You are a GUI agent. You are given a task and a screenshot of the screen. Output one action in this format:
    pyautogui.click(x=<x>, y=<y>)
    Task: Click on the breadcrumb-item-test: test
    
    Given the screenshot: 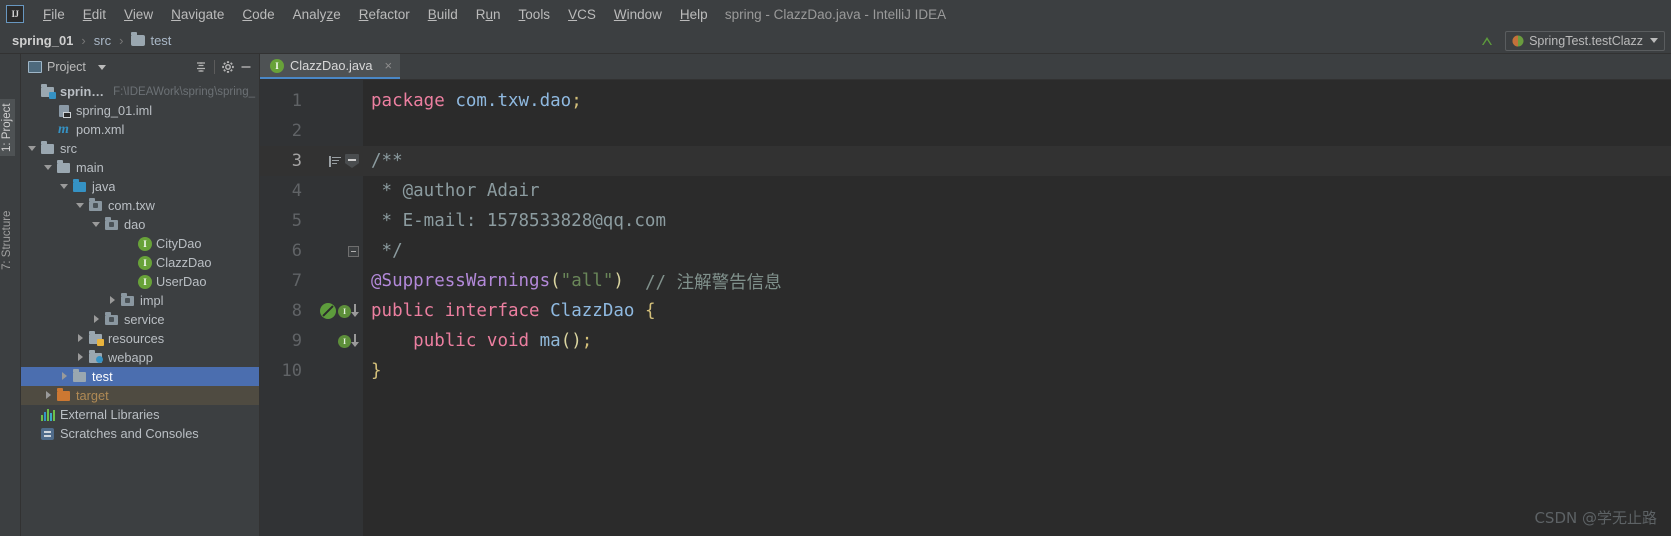 What is the action you would take?
    pyautogui.click(x=151, y=40)
    